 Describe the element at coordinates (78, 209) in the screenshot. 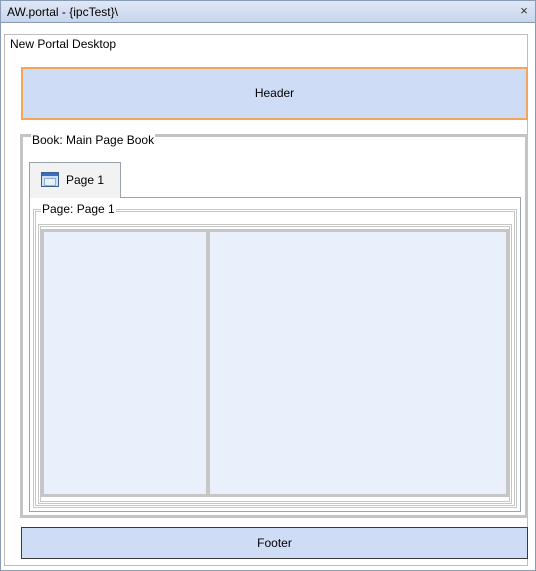

I see `page-legend: Page: Page 1` at that location.